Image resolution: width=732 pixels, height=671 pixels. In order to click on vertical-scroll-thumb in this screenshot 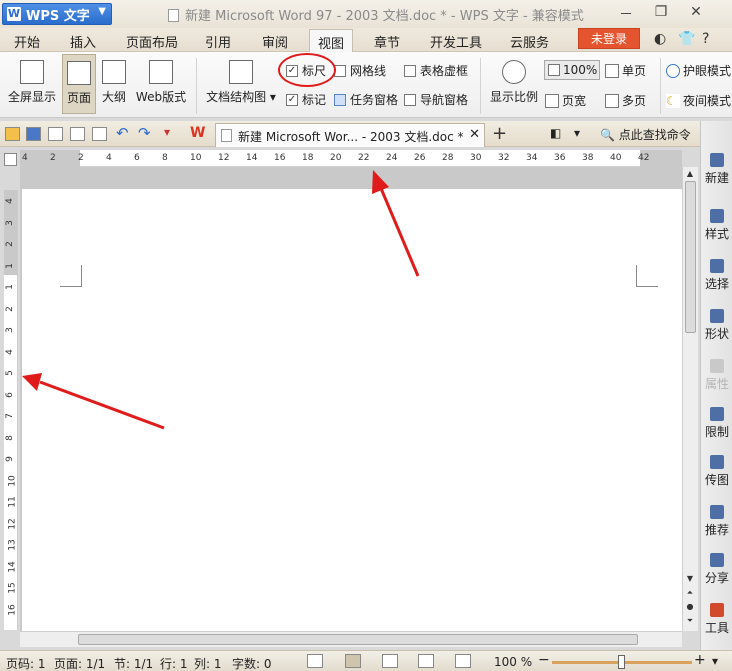, I will do `click(690, 257)`.